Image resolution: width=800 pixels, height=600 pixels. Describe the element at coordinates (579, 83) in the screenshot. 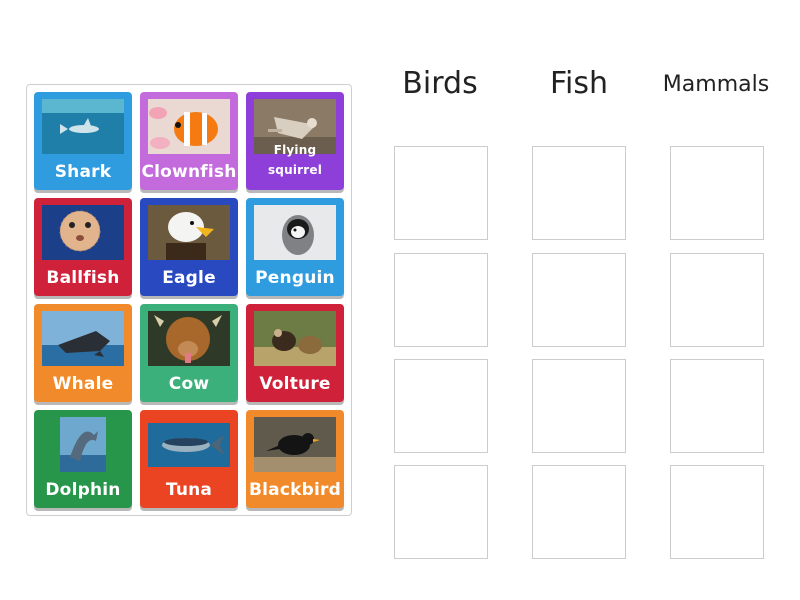

I see `column-header-fish: Fish` at that location.